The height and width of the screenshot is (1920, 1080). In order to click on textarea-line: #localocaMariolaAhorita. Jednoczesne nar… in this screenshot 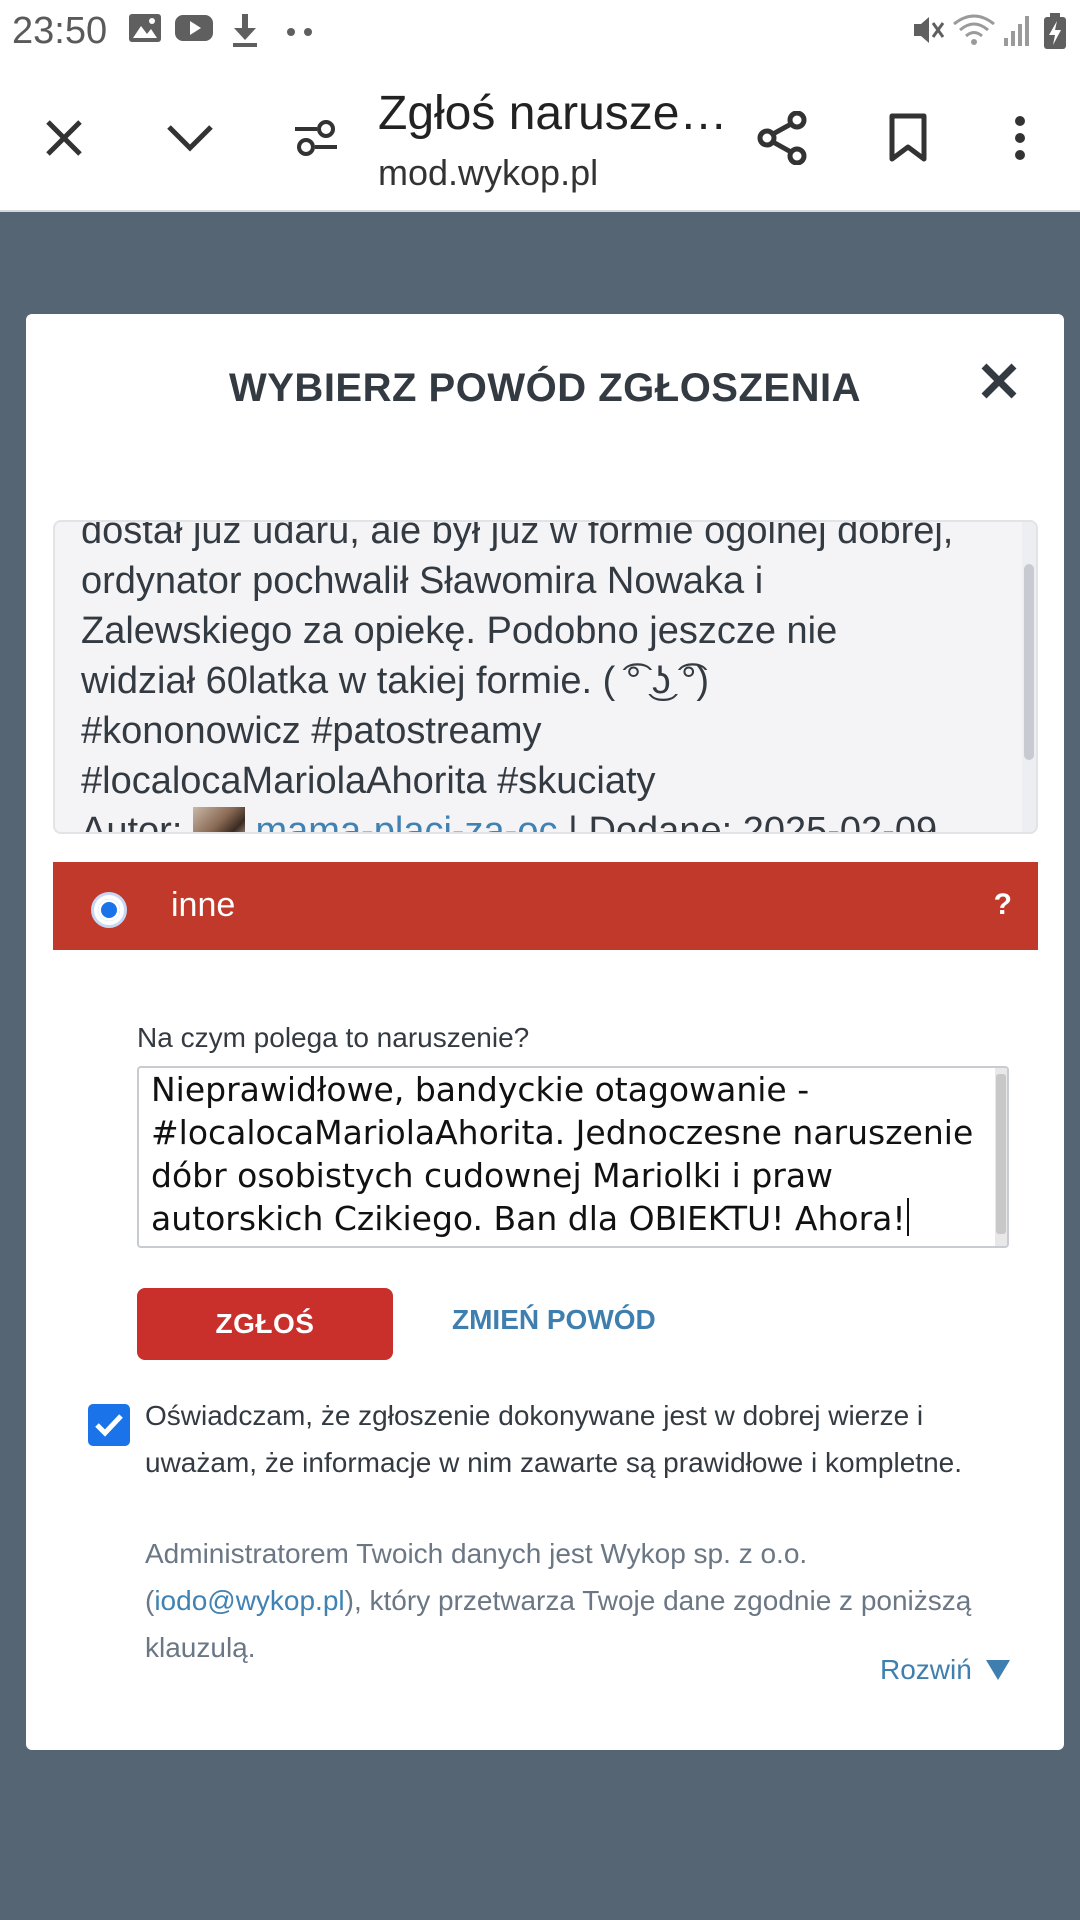, I will do `click(562, 1132)`.